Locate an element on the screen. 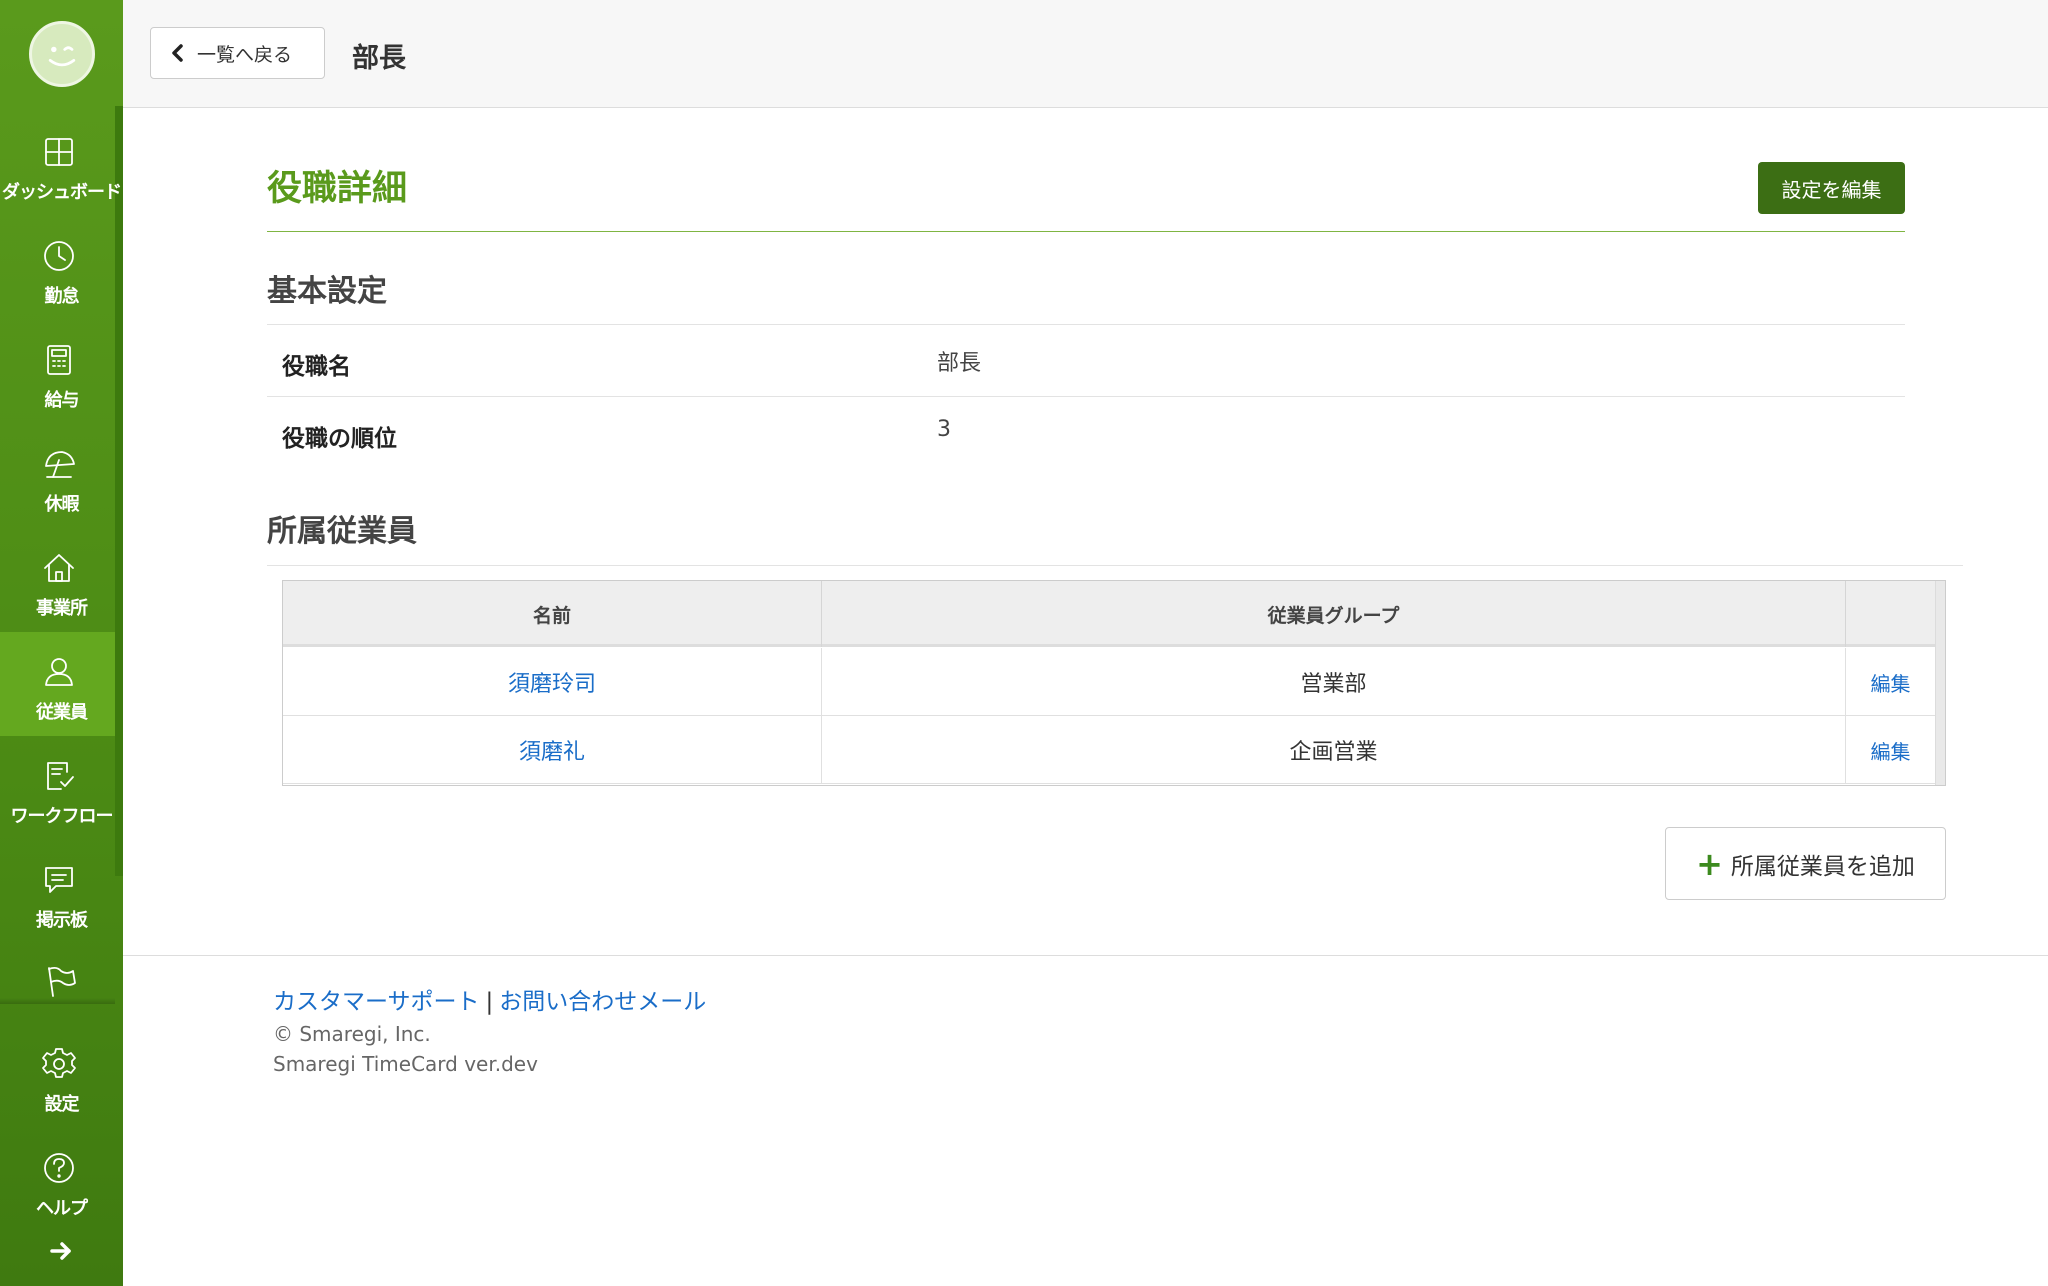  back-button-label: 一覧へ戻る is located at coordinates (245, 54).